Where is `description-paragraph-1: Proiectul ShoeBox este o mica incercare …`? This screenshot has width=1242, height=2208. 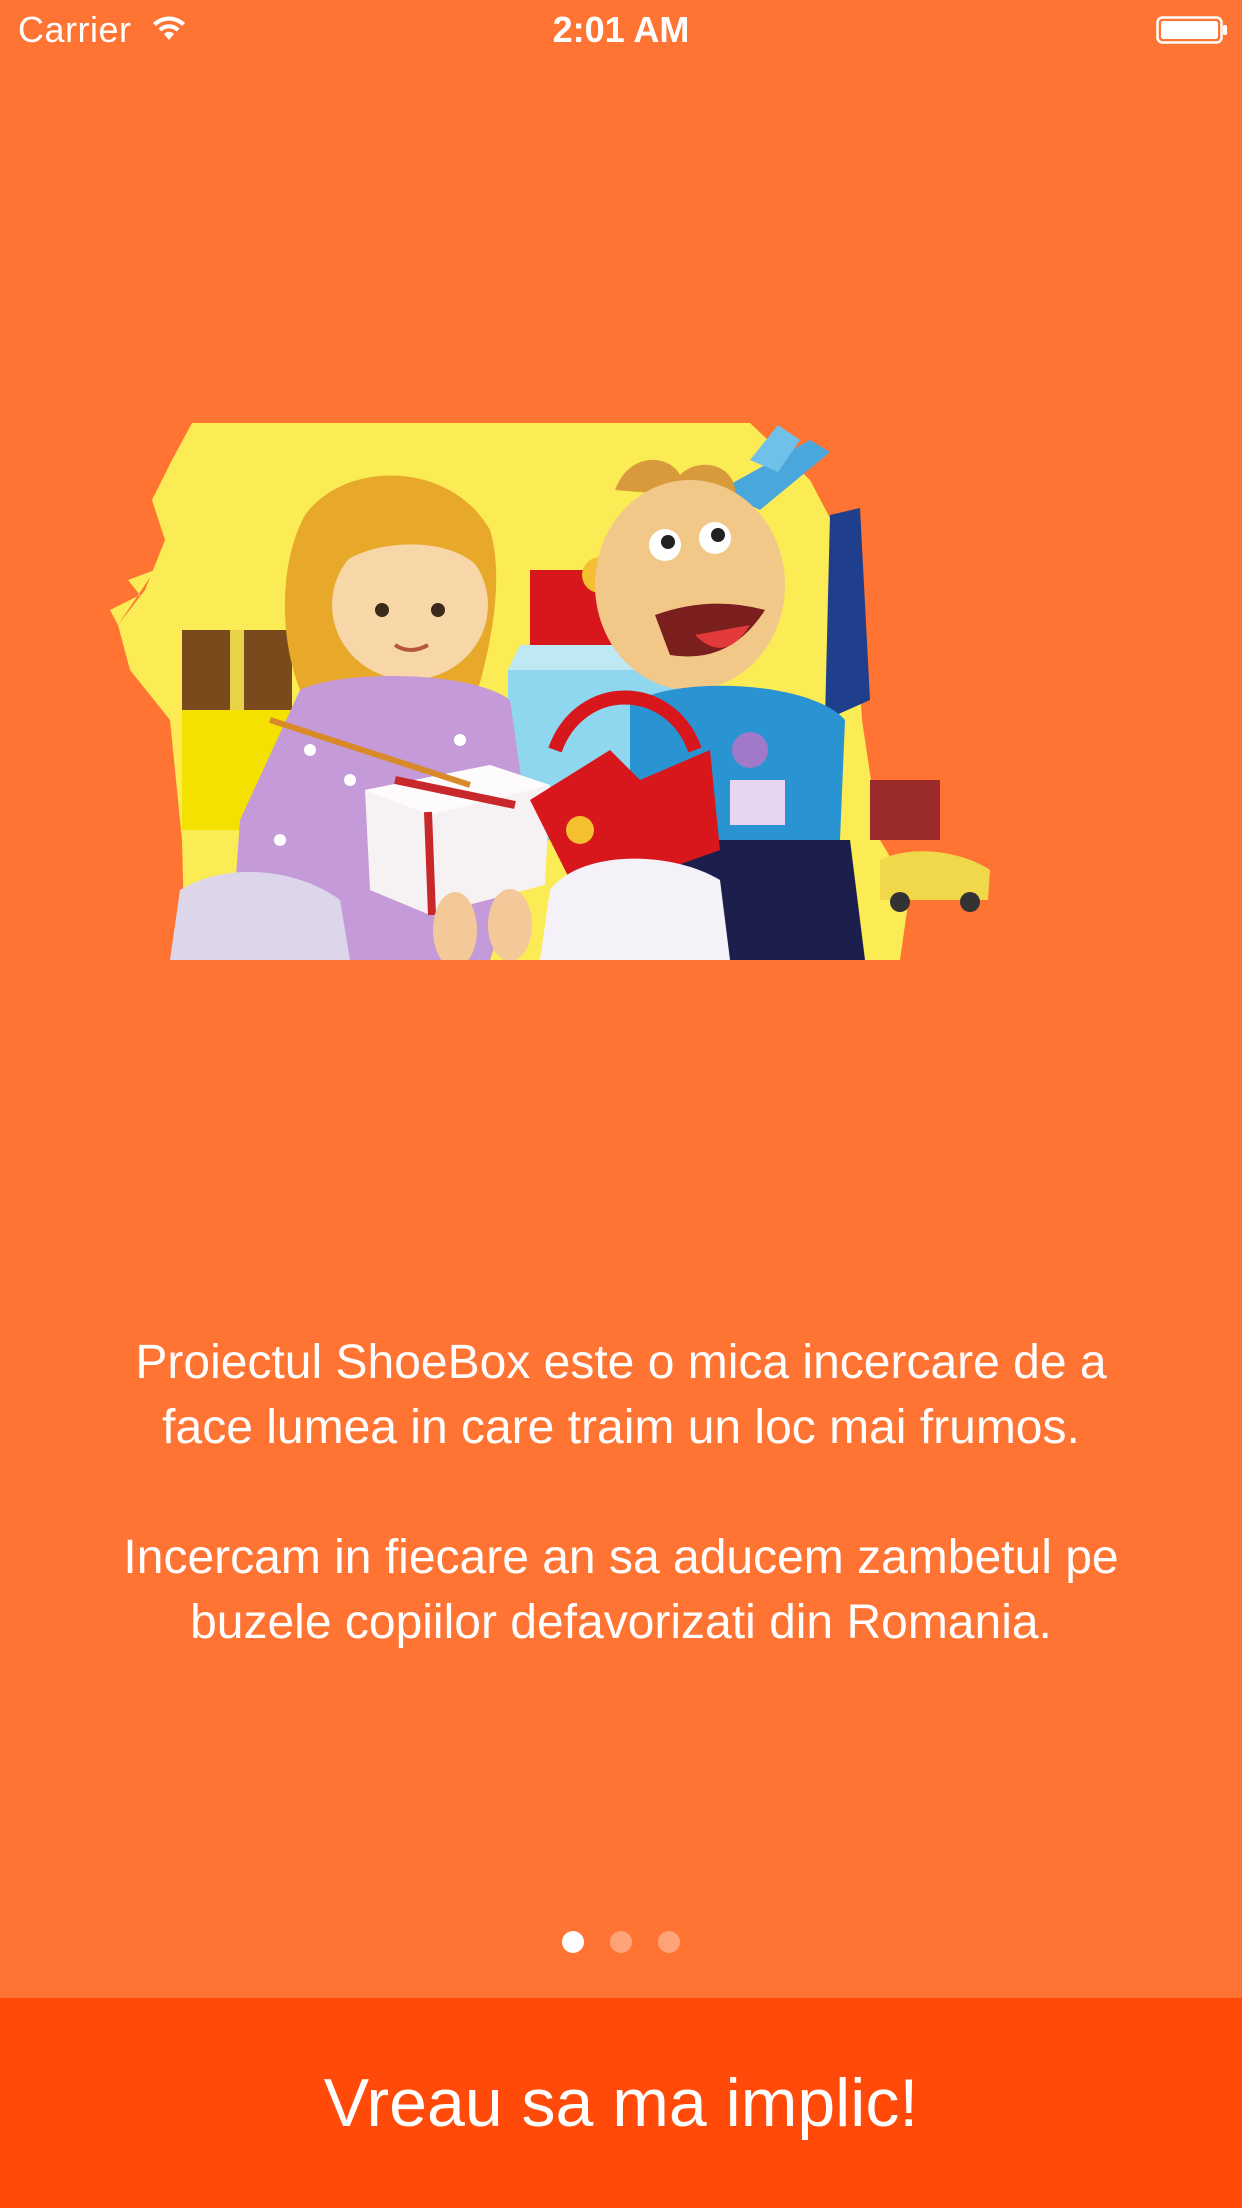 description-paragraph-1: Proiectul ShoeBox este o mica incercare … is located at coordinates (621, 1395).